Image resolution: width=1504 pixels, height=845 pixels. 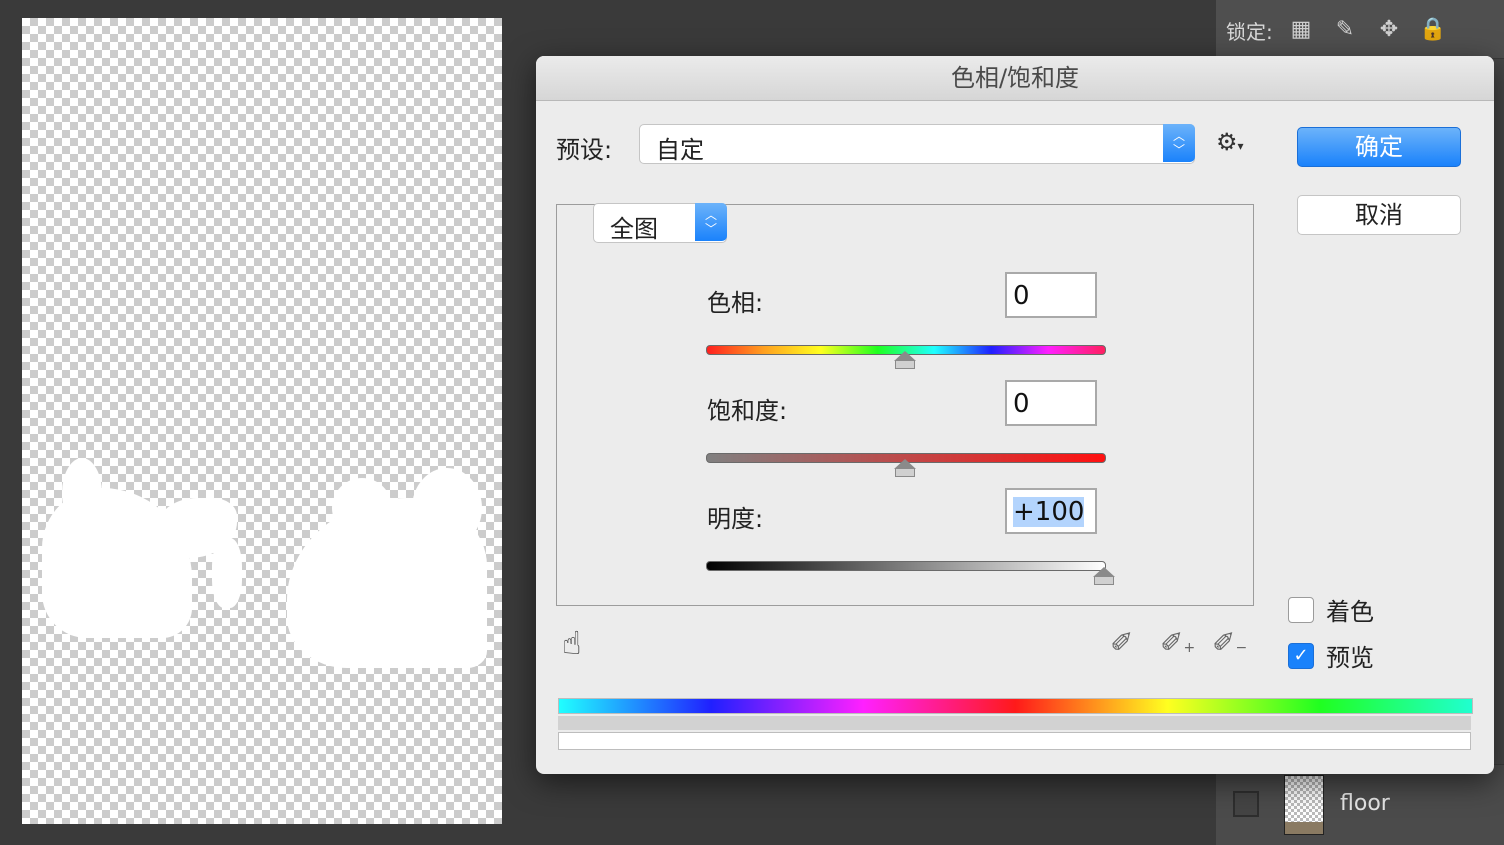 I want to click on hue-label: 色相:, so click(x=735, y=303).